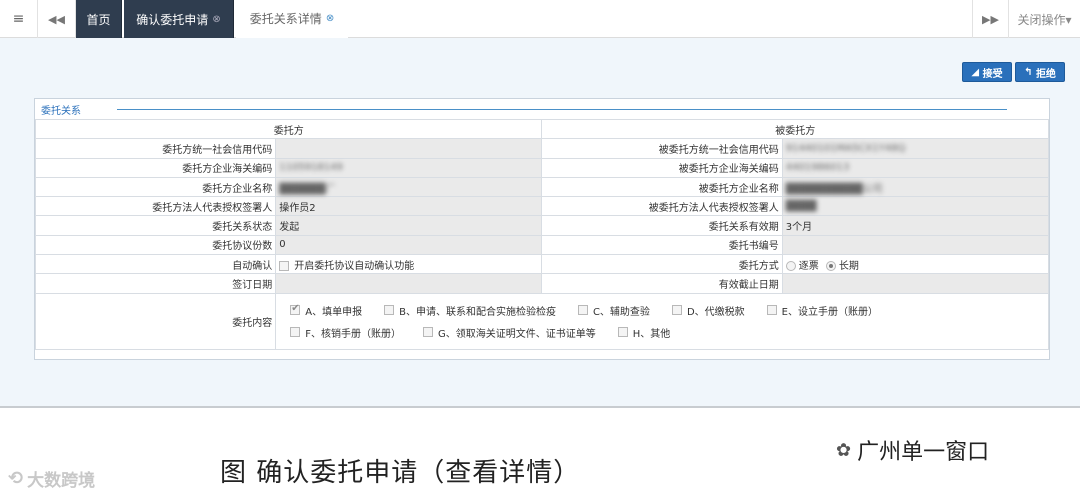 The width and height of the screenshot is (1080, 498). I want to click on tab-confirm-delegation: 确认委托申请 ⊗, so click(179, 19).